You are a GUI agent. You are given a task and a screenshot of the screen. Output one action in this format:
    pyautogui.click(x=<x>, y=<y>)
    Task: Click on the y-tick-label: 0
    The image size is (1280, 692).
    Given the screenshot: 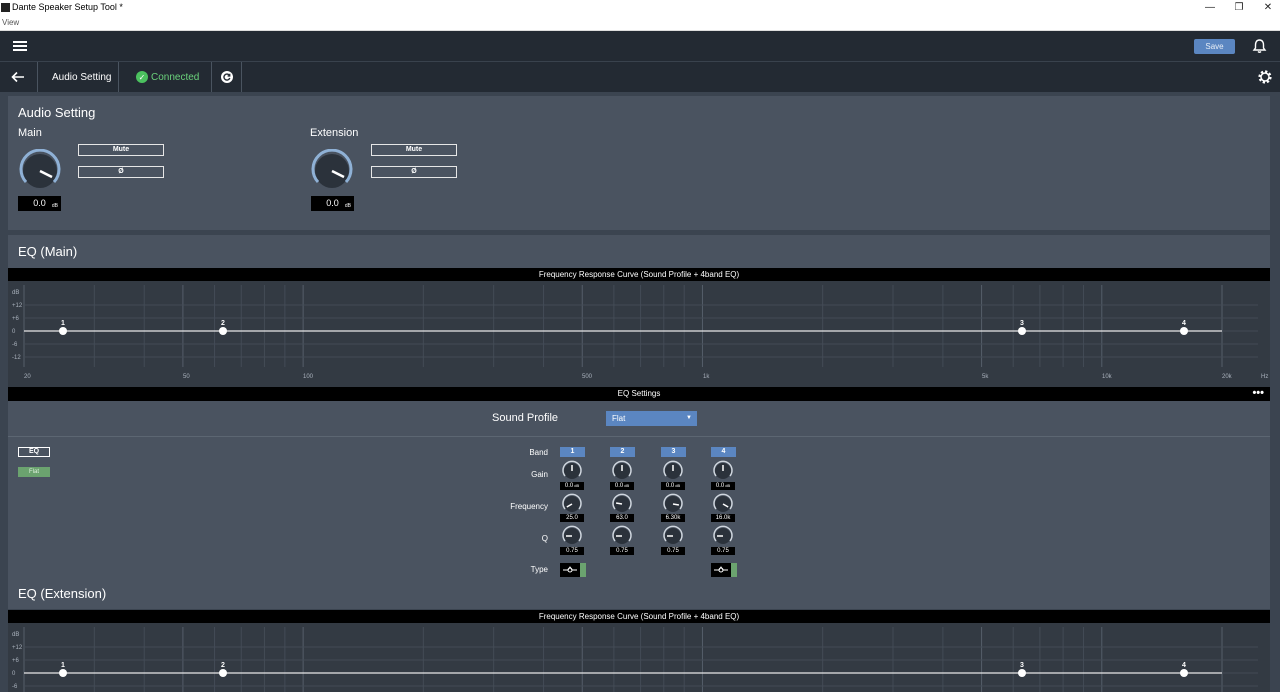 What is the action you would take?
    pyautogui.click(x=14, y=332)
    